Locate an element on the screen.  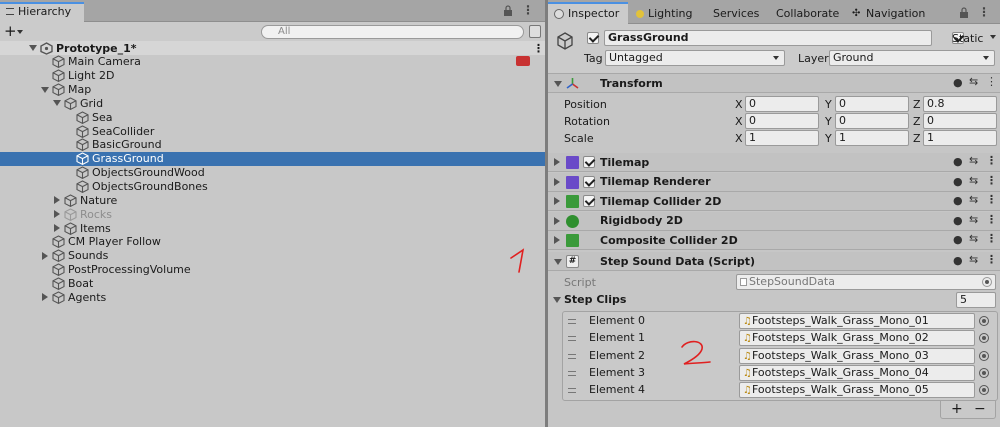
hierarchy-item: Agents is located at coordinates (272, 297).